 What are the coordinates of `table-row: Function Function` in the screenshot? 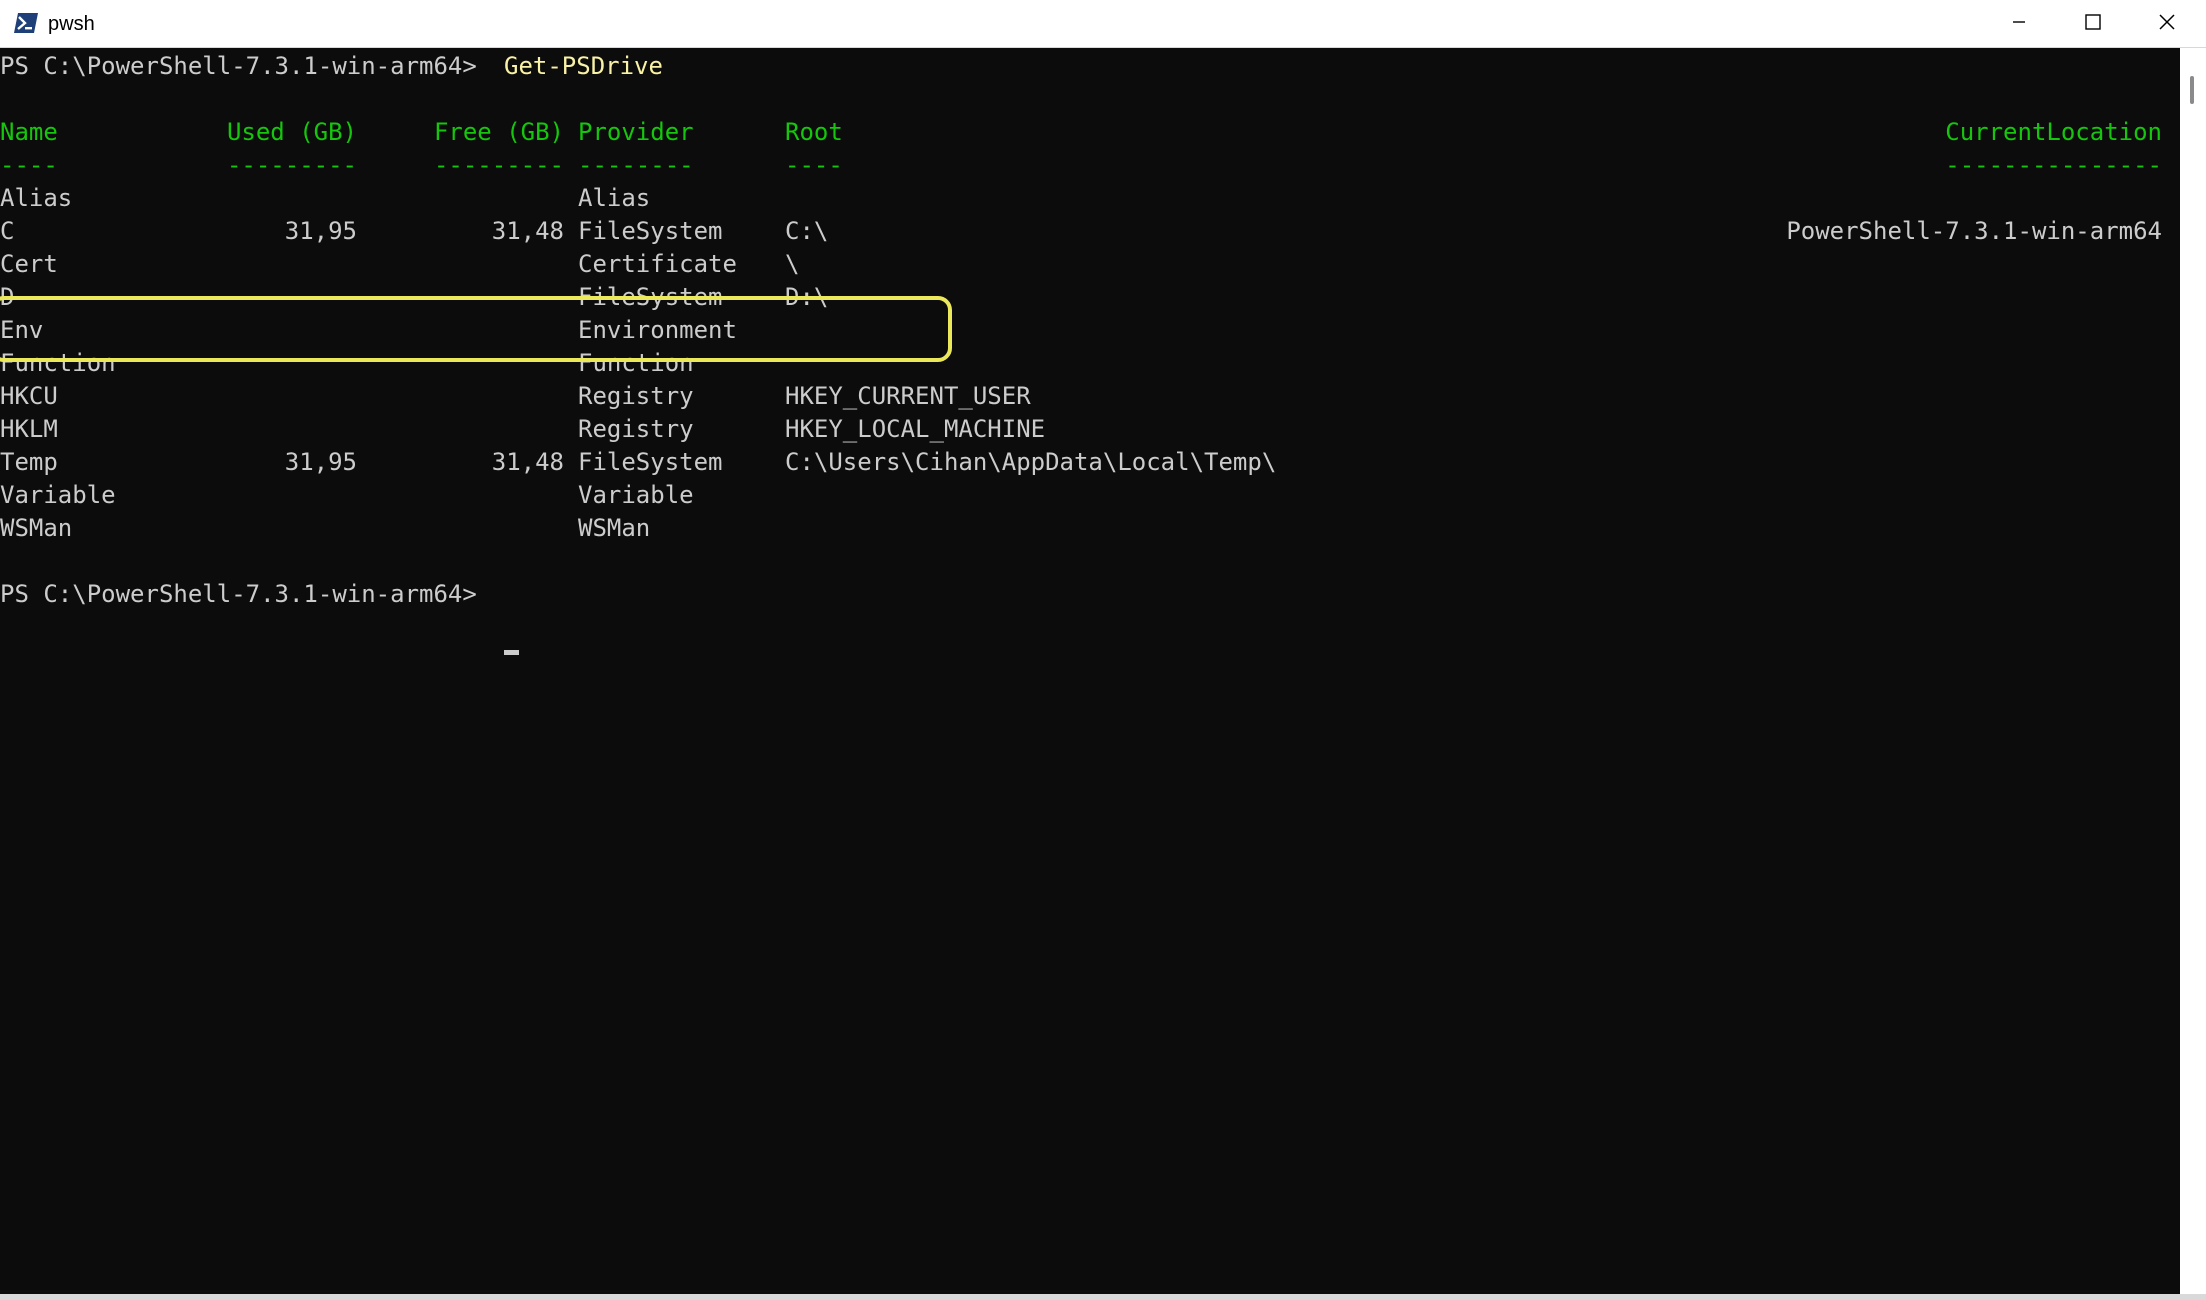 It's located at (347, 363).